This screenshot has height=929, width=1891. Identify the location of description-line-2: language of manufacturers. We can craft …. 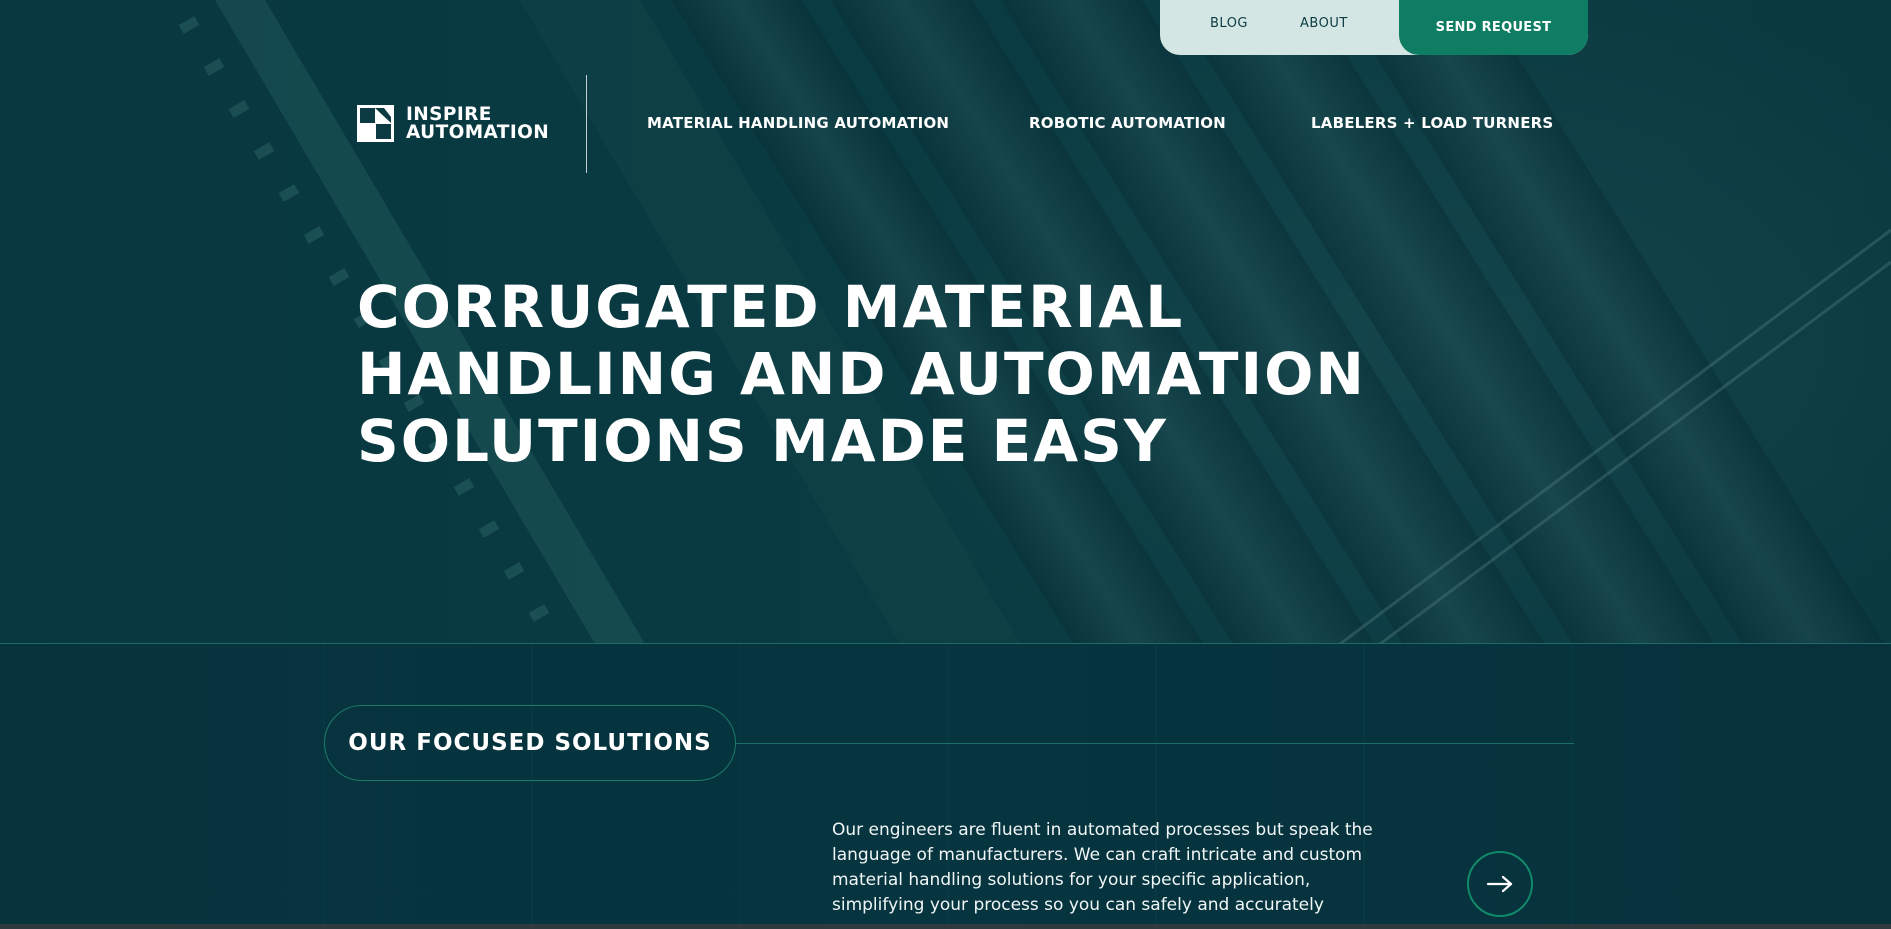
(1097, 855).